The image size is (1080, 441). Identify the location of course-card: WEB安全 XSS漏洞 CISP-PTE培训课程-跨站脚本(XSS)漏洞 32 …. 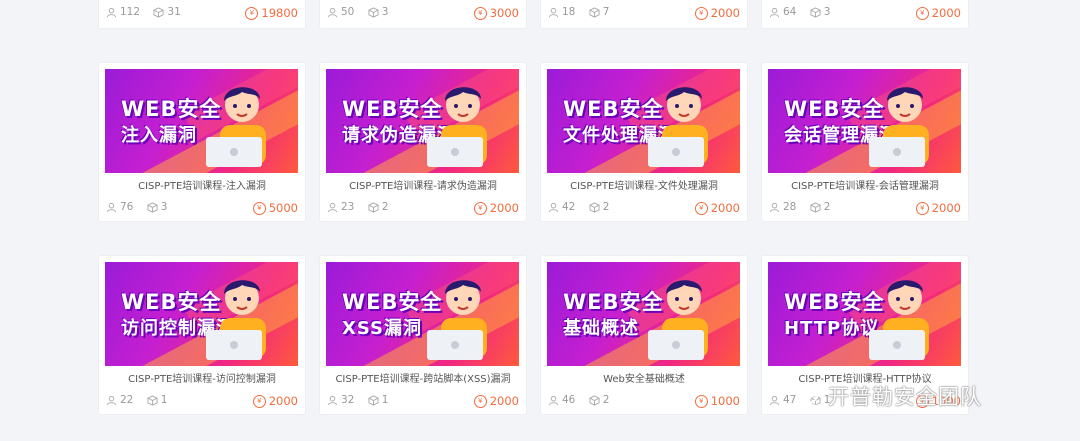
(423, 335).